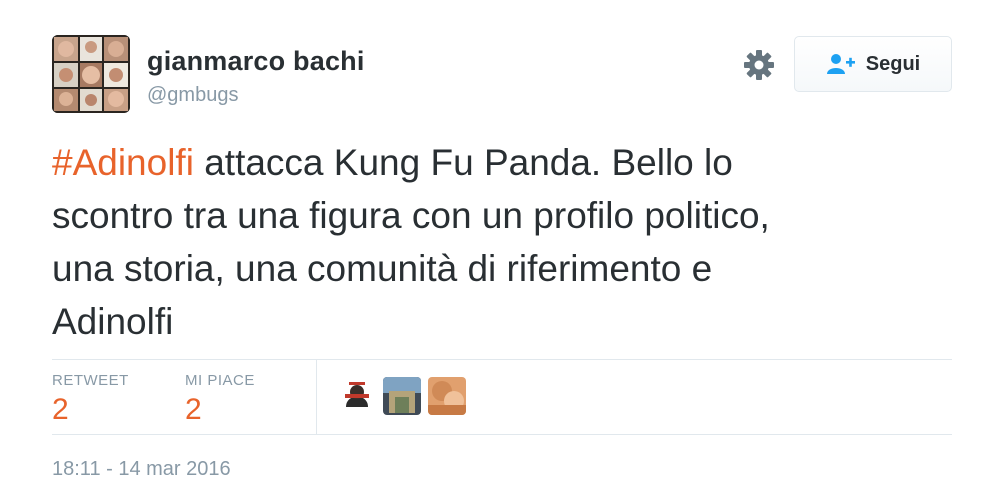 The image size is (990, 501). What do you see at coordinates (90, 399) in the screenshot?
I see `retweet-stat: RETWEET 2` at bounding box center [90, 399].